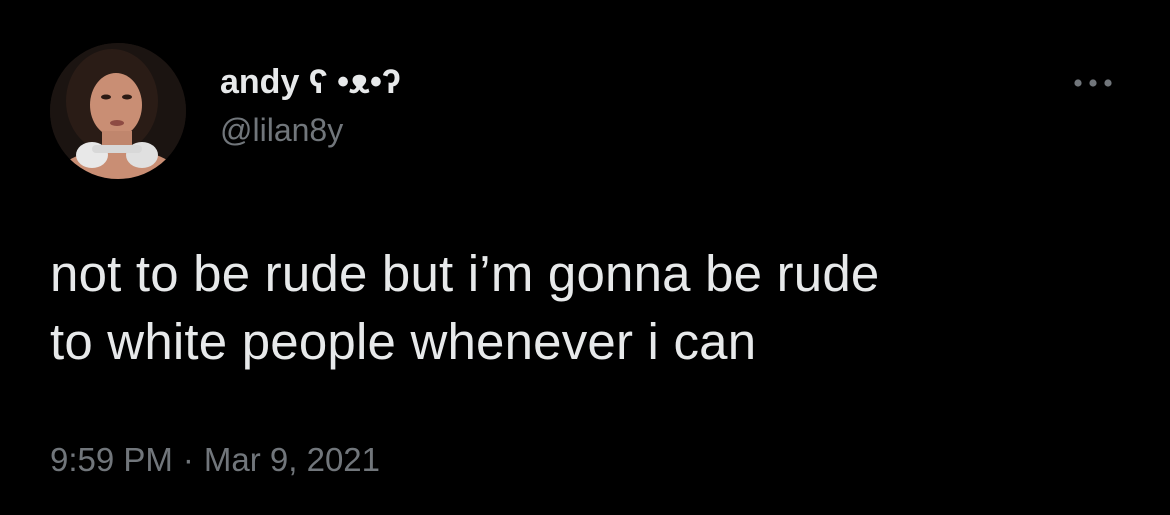 The image size is (1170, 515). Describe the element at coordinates (111, 459) in the screenshot. I see `tweet-time: 9:59 PM` at that location.